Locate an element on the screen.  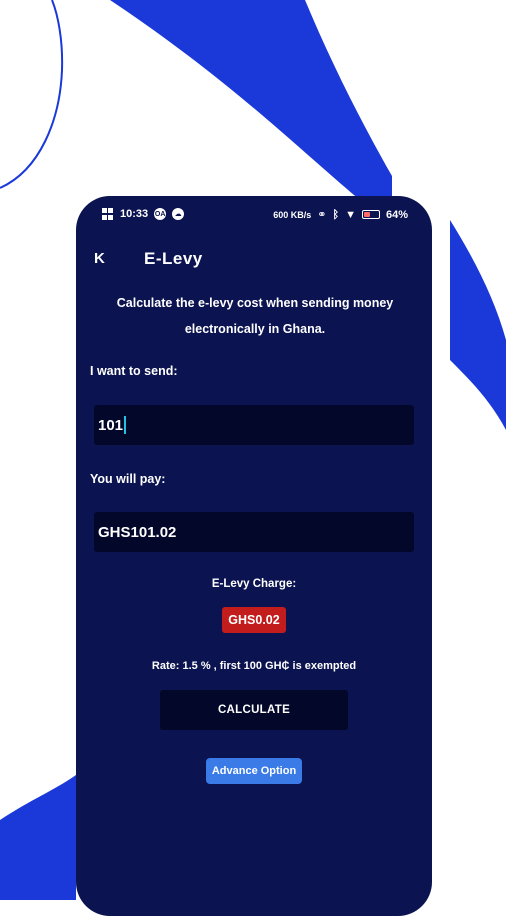
network-speed: 600 KB/s is located at coordinates (292, 214).